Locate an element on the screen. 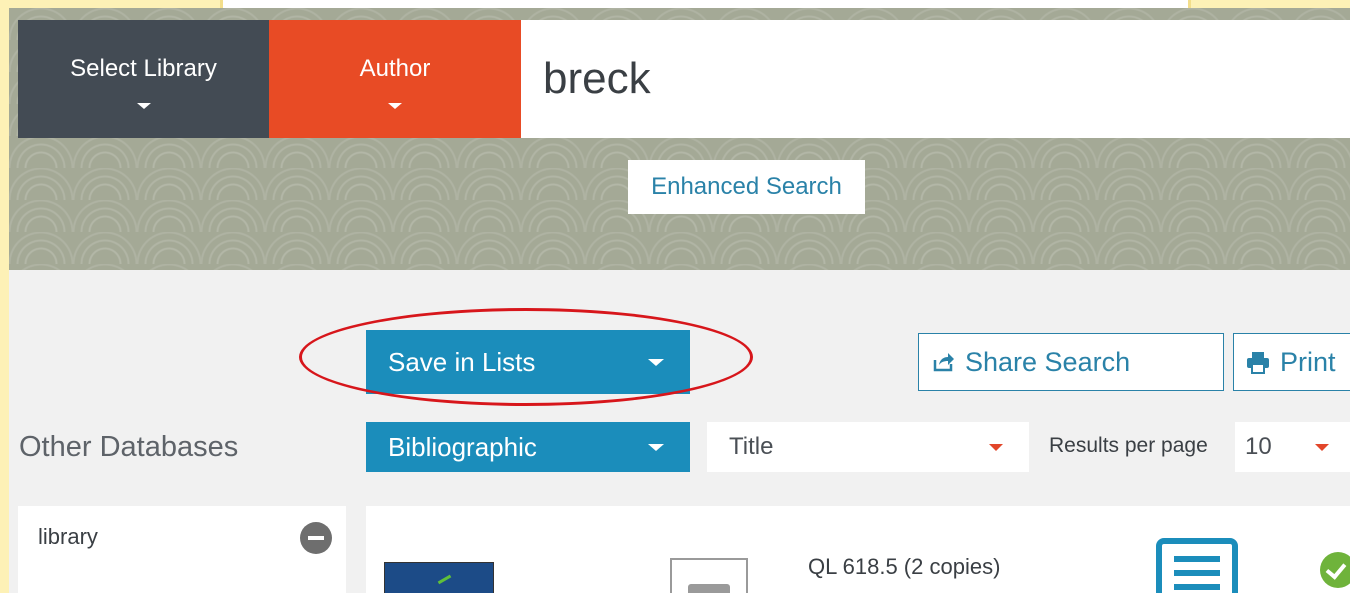  print-button: Print is located at coordinates (1291, 362).